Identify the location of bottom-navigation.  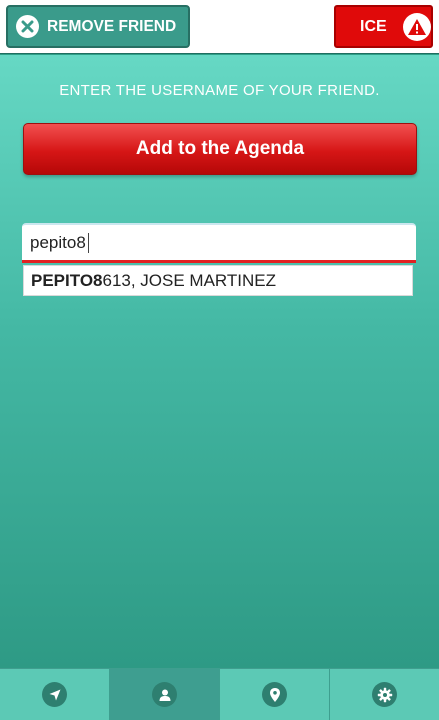
(219, 694).